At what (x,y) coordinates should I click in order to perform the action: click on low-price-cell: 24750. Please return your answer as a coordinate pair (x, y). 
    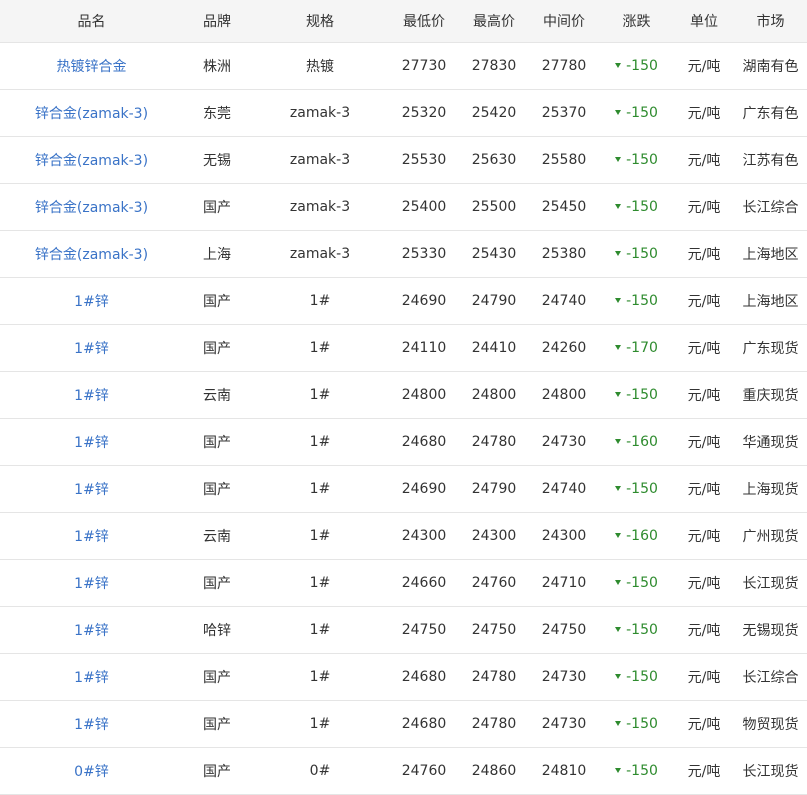
    Looking at the image, I should click on (424, 630).